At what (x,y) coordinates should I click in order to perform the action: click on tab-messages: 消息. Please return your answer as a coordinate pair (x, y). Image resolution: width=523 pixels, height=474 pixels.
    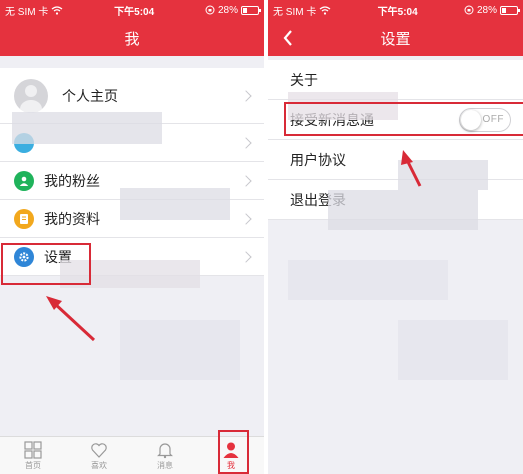
    Looking at the image, I should click on (165, 455).